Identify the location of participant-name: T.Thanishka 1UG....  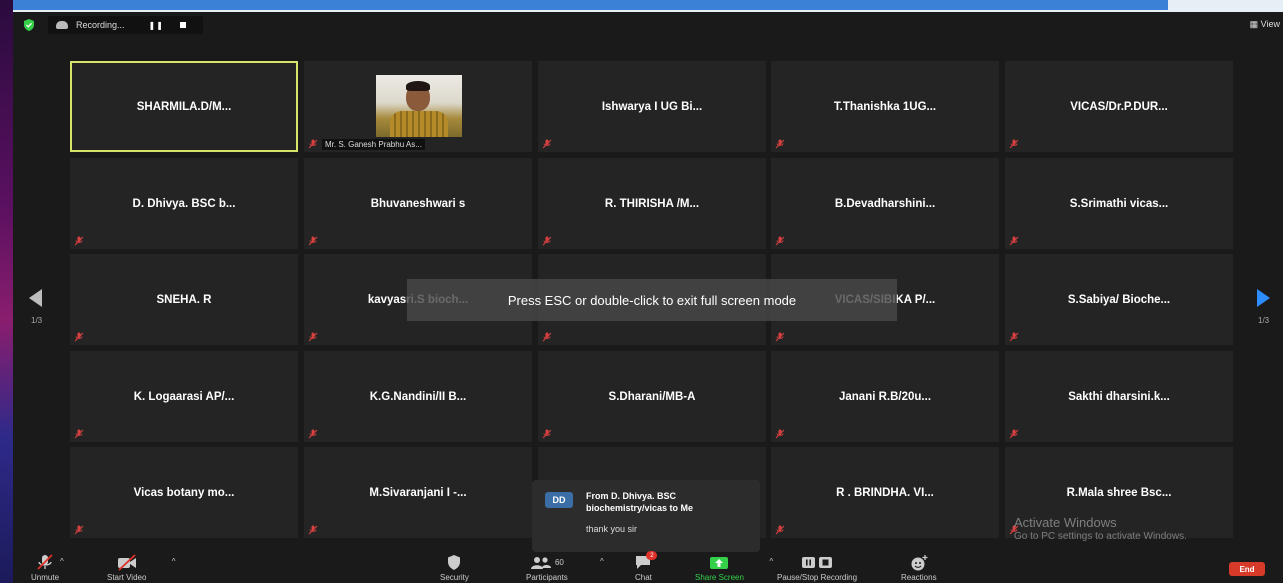
(885, 106).